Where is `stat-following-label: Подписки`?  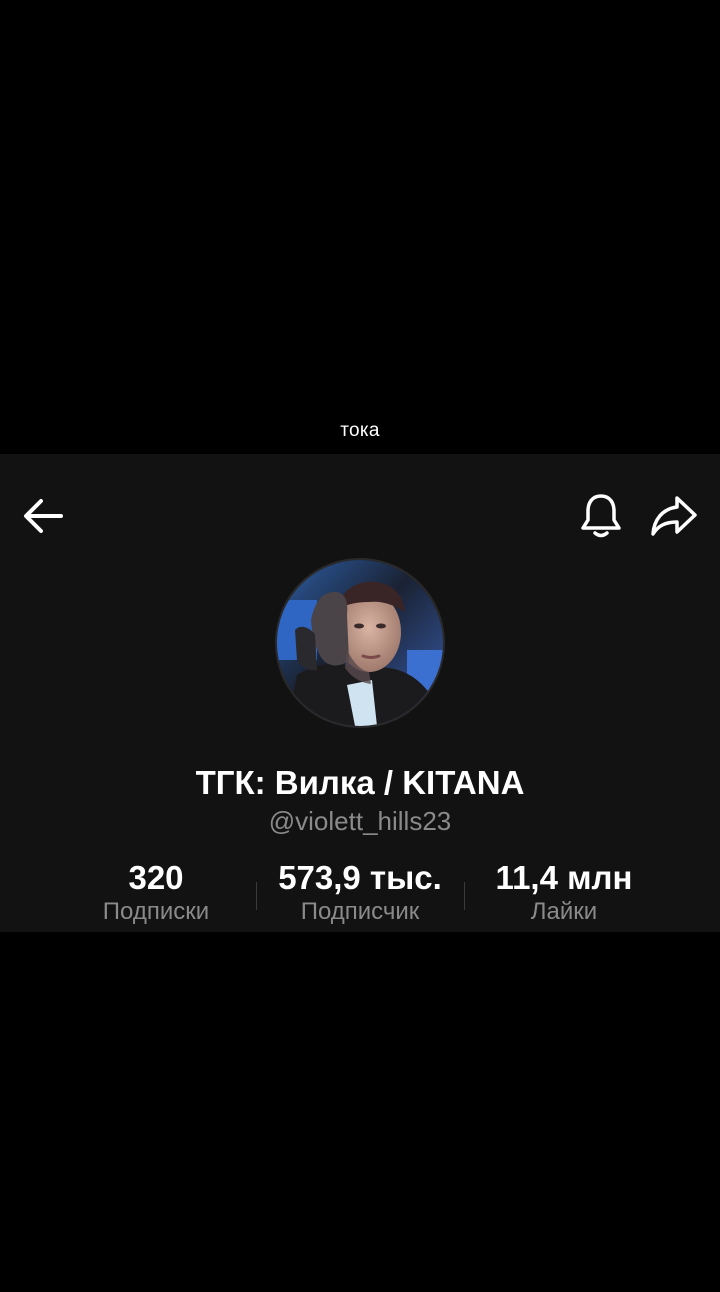 stat-following-label: Подписки is located at coordinates (156, 911).